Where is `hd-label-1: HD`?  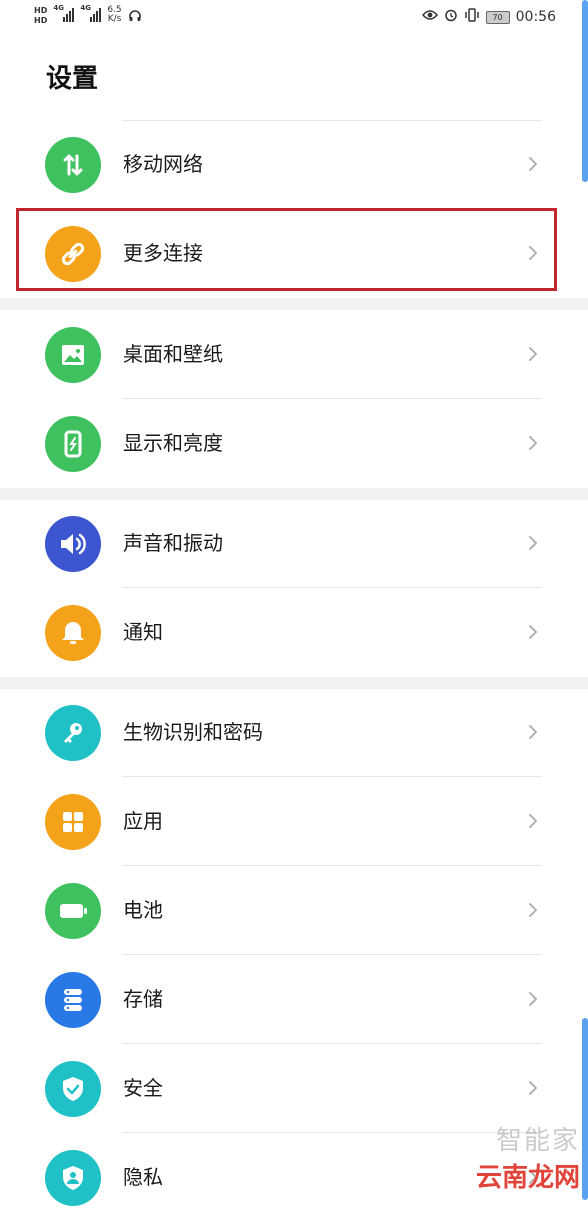
hd-label-1: HD is located at coordinates (41, 10).